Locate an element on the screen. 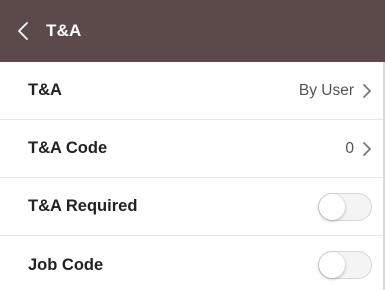 This screenshot has height=290, width=385. setting-value-ta-code: 0 is located at coordinates (349, 148).